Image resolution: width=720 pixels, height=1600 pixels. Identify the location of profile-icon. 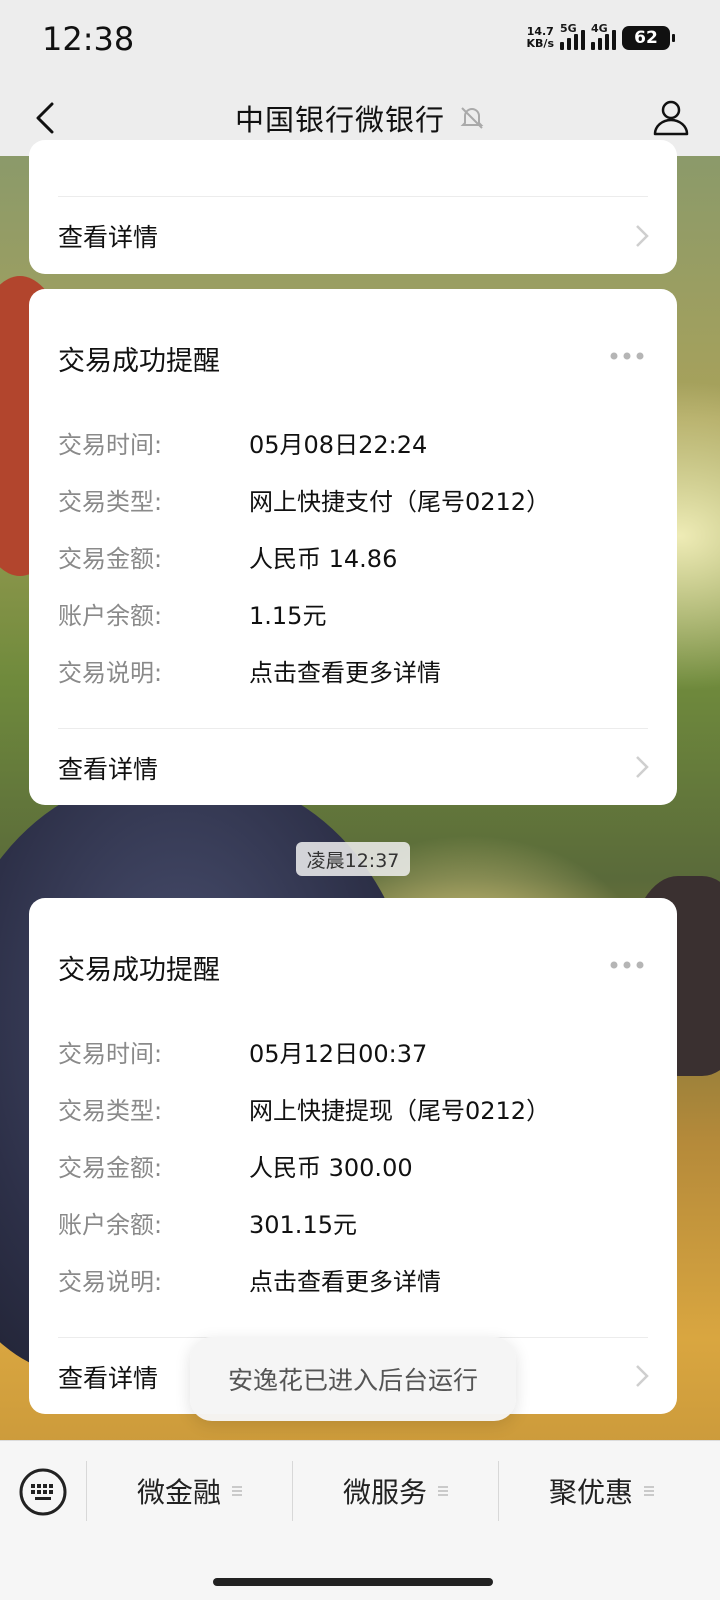
(671, 117).